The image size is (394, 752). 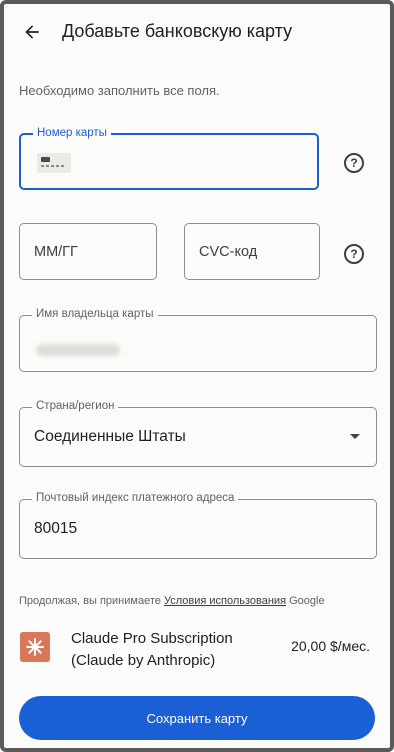 What do you see at coordinates (198, 433) in the screenshot?
I see `country-select: Страна/регион Соединенные Штаты` at bounding box center [198, 433].